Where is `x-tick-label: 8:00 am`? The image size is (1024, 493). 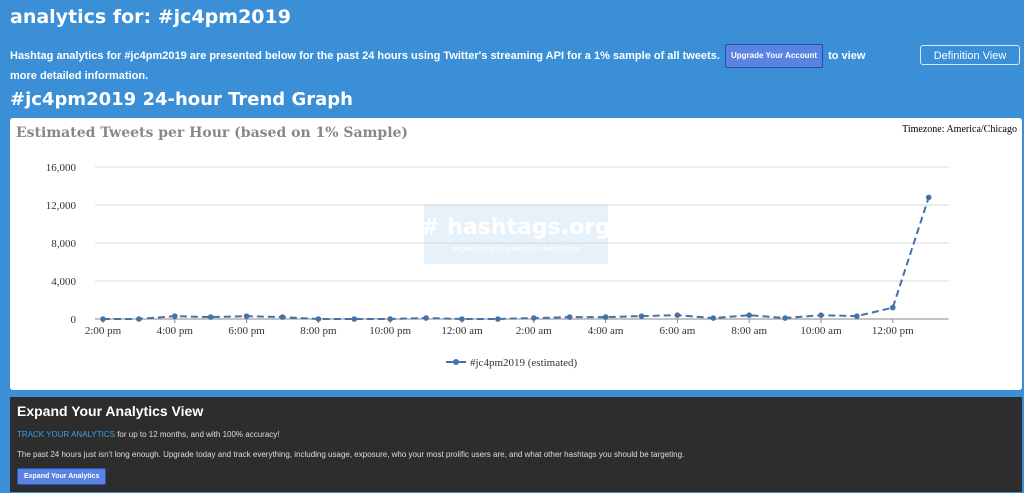 x-tick-label: 8:00 am is located at coordinates (749, 331).